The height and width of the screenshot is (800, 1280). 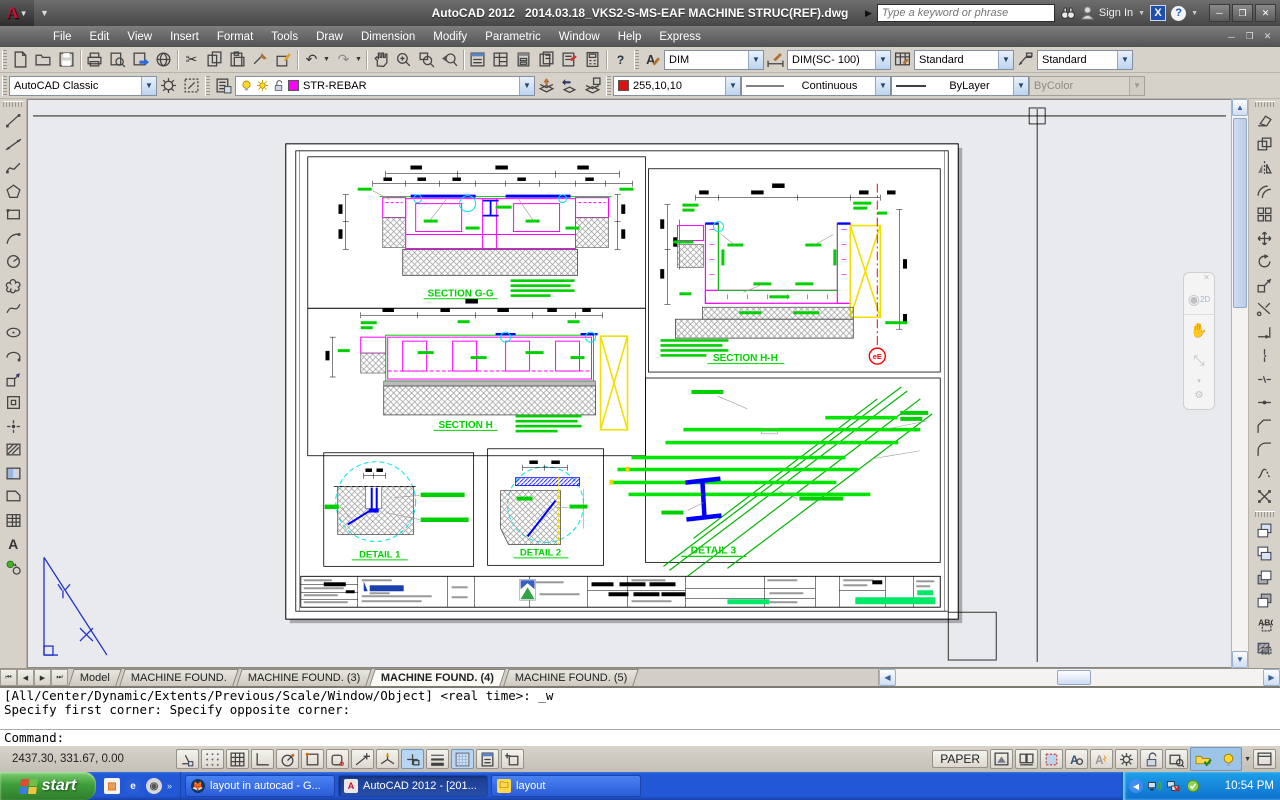 I want to click on spline-button, so click(x=13, y=309).